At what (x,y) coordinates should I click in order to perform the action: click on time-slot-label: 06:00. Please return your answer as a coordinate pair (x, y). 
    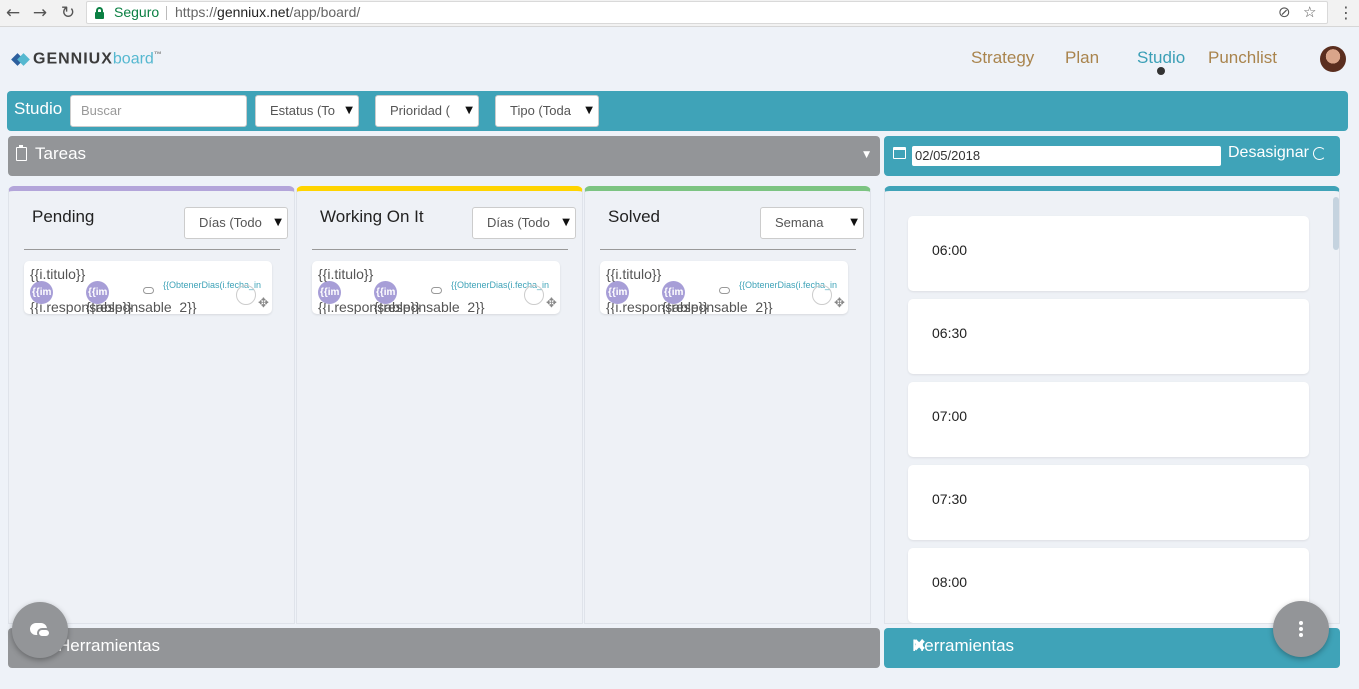
    Looking at the image, I should click on (950, 250).